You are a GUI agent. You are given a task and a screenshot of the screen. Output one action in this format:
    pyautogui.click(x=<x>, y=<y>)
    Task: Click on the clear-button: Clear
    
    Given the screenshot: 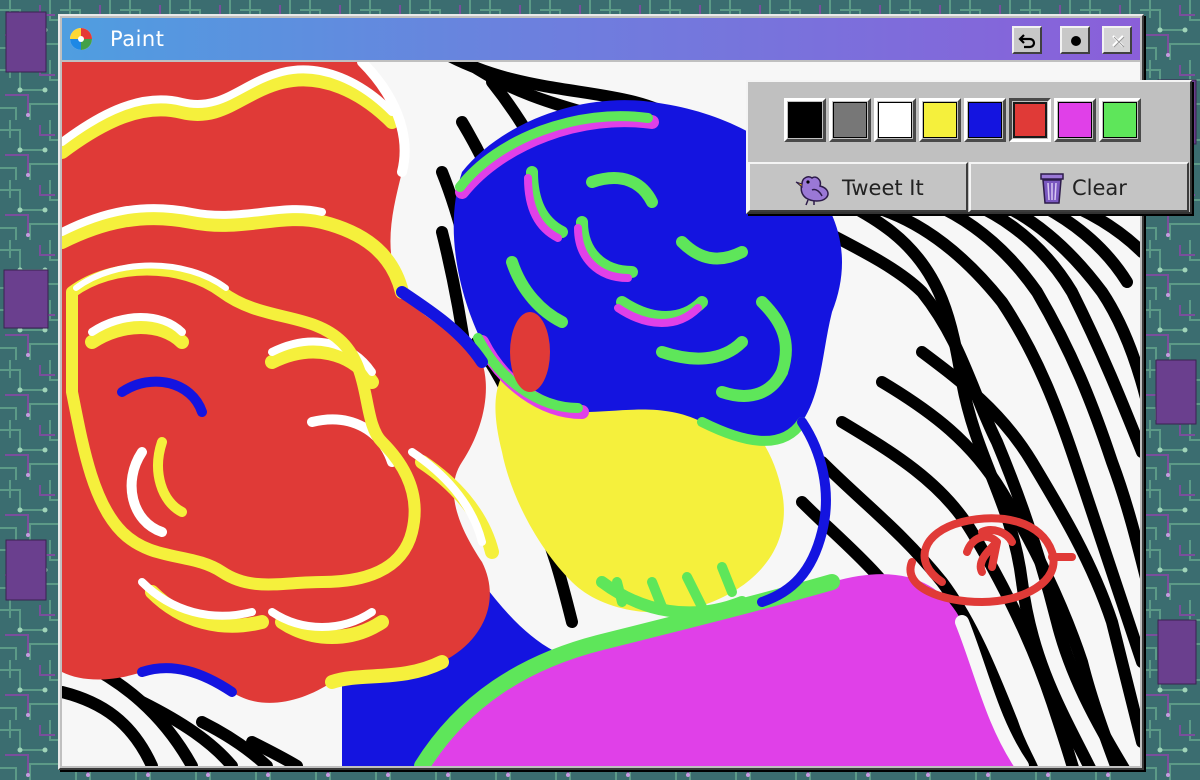 What is the action you would take?
    pyautogui.click(x=1079, y=187)
    